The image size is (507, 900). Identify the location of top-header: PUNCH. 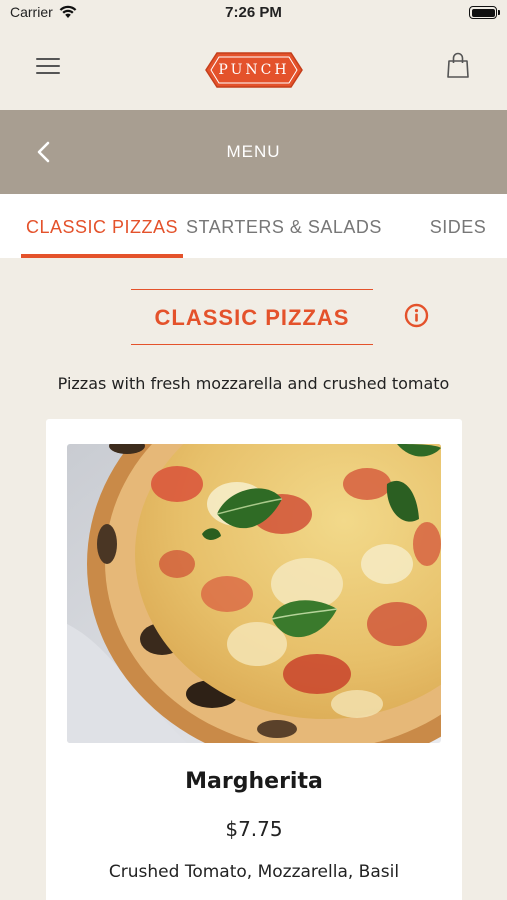
(253, 69).